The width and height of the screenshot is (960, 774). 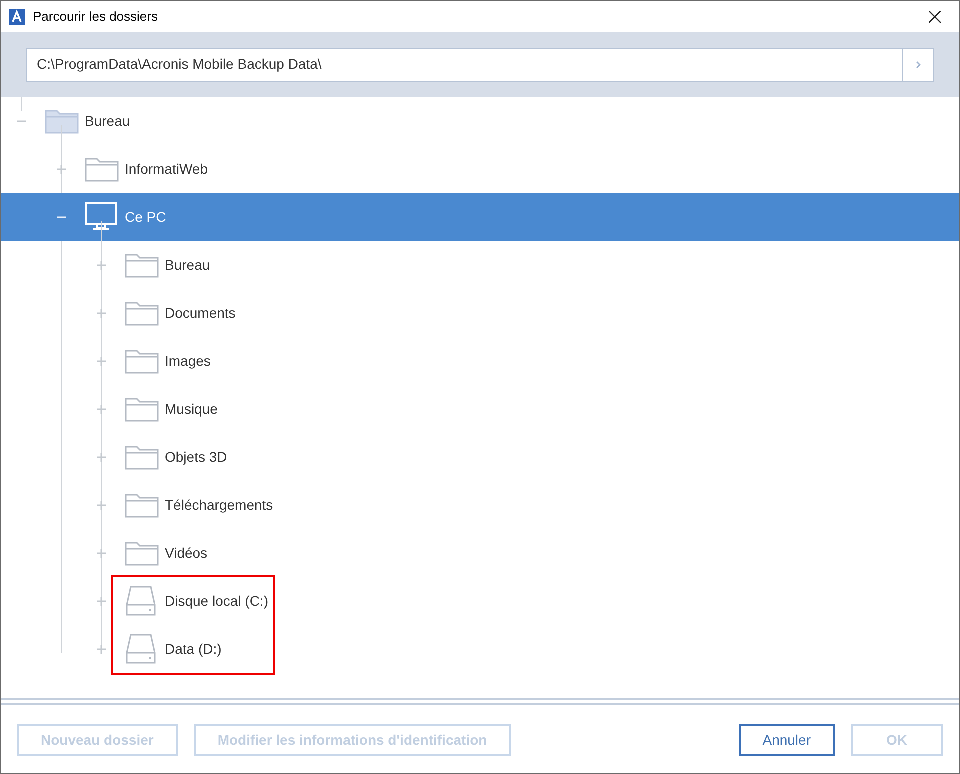 I want to click on tree-row: Images, so click(x=480, y=361).